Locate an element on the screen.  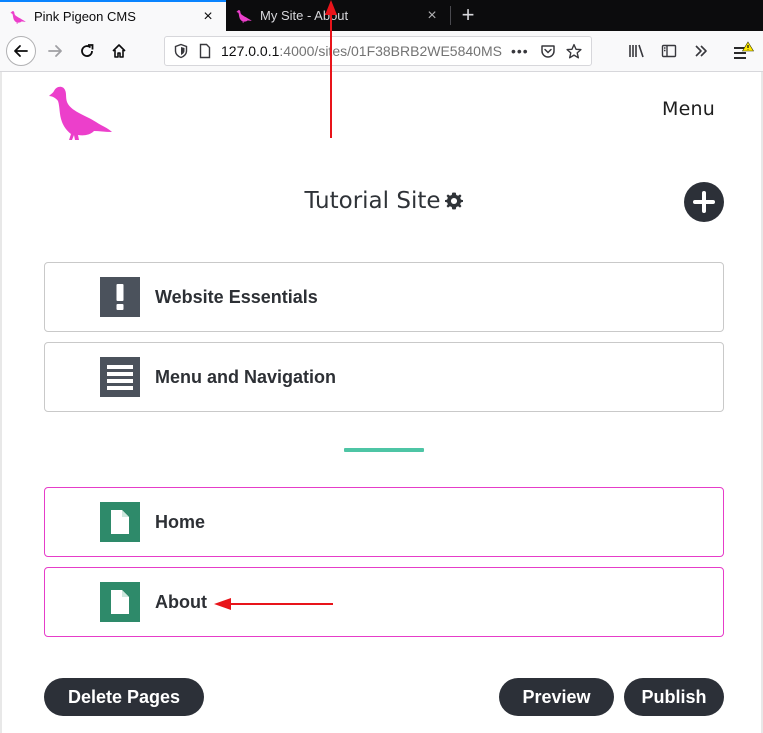
page-info-icon is located at coordinates (205, 51).